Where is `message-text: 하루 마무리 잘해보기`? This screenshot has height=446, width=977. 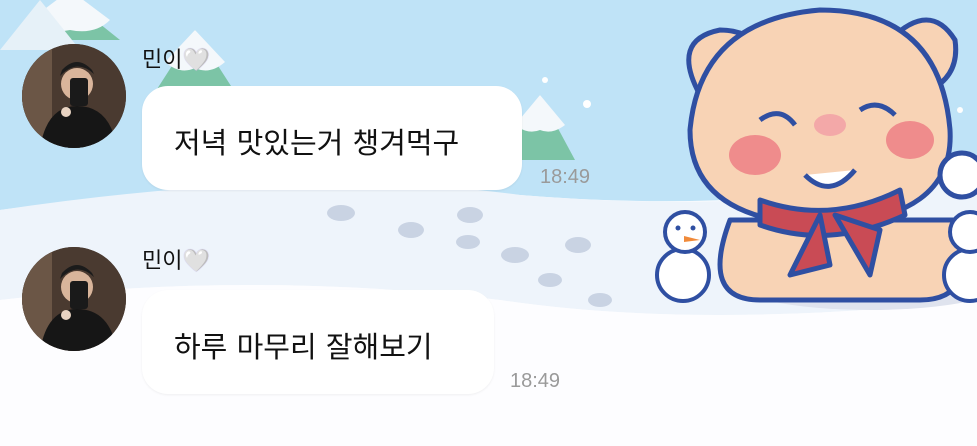 message-text: 하루 마무리 잘해보기 is located at coordinates (303, 347).